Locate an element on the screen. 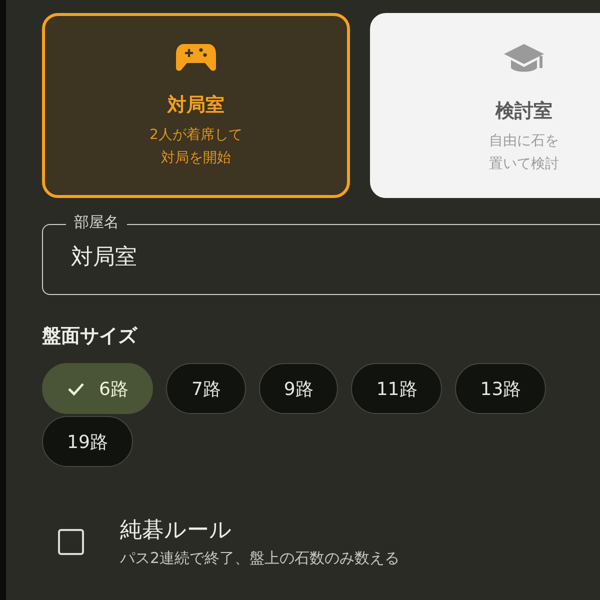 The height and width of the screenshot is (600, 600). card-description: 対局を開始 is located at coordinates (196, 158).